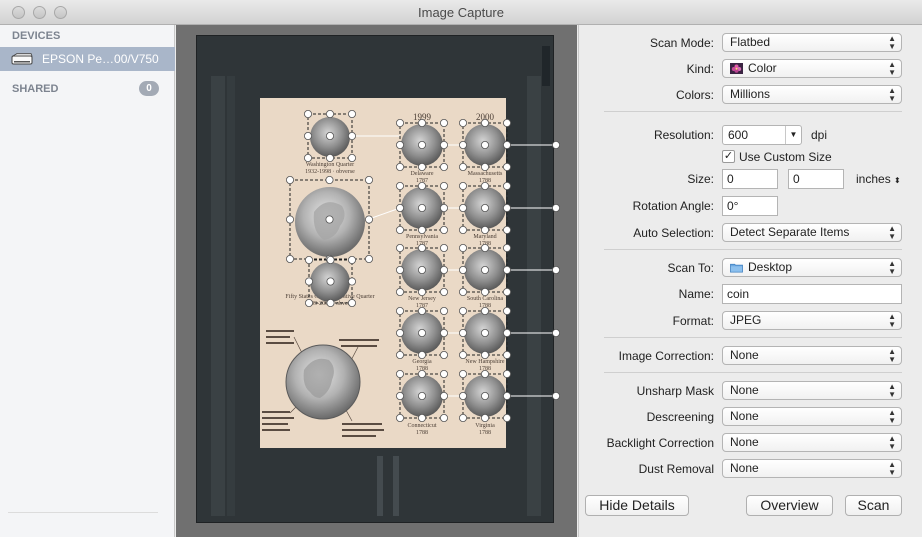 This screenshot has height=537, width=922. Describe the element at coordinates (750, 206) in the screenshot. I see `rotation-field: 0°` at that location.